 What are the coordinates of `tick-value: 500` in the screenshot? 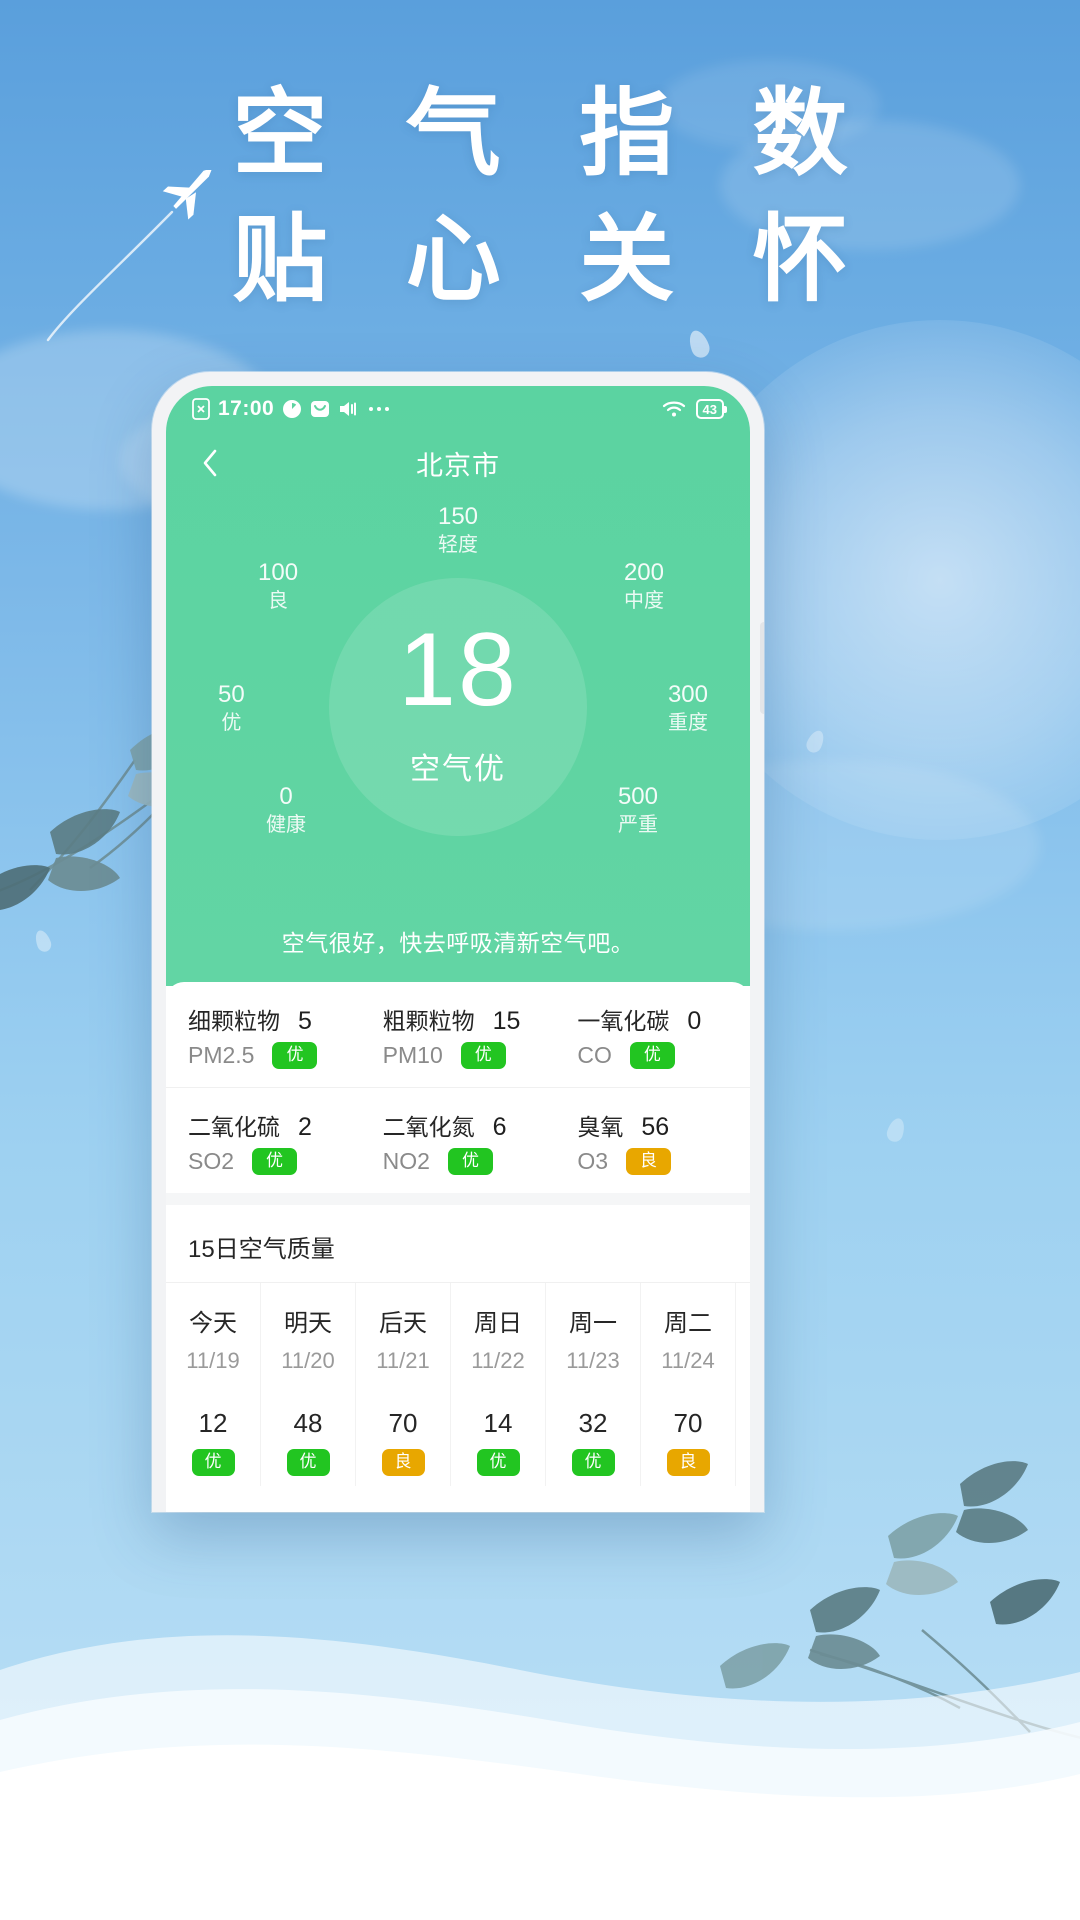 It's located at (637, 796).